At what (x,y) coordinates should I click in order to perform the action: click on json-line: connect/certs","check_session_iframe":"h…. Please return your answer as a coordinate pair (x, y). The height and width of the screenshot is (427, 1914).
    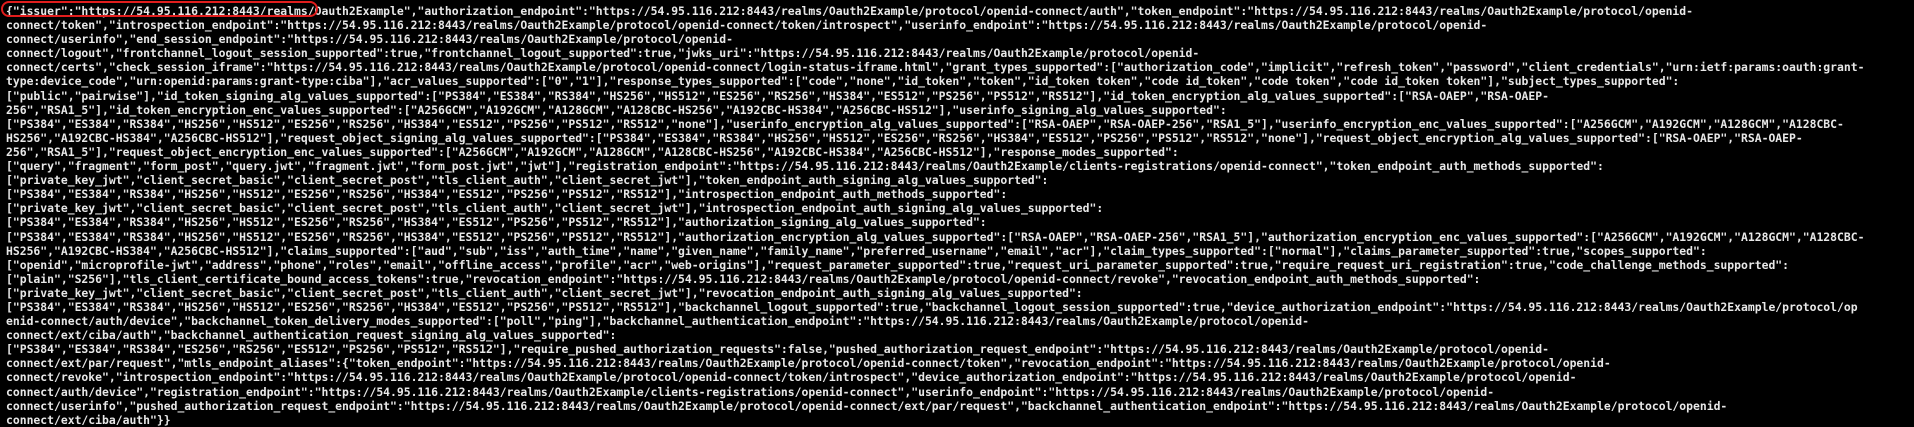
    Looking at the image, I should click on (935, 67).